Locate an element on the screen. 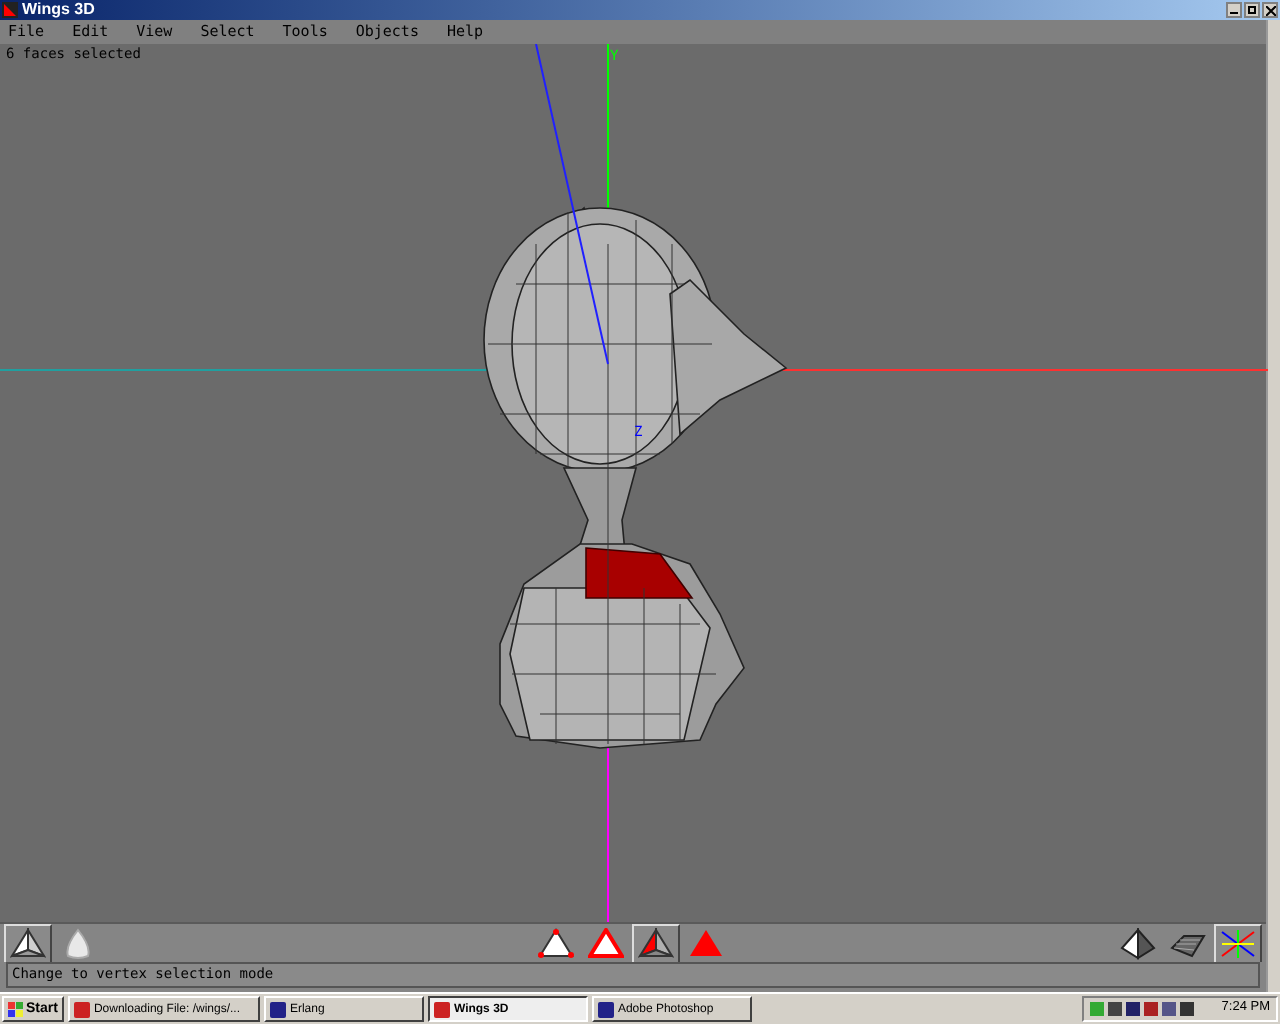 The image size is (1280, 1024). edge-pyramid-icon is located at coordinates (606, 943).